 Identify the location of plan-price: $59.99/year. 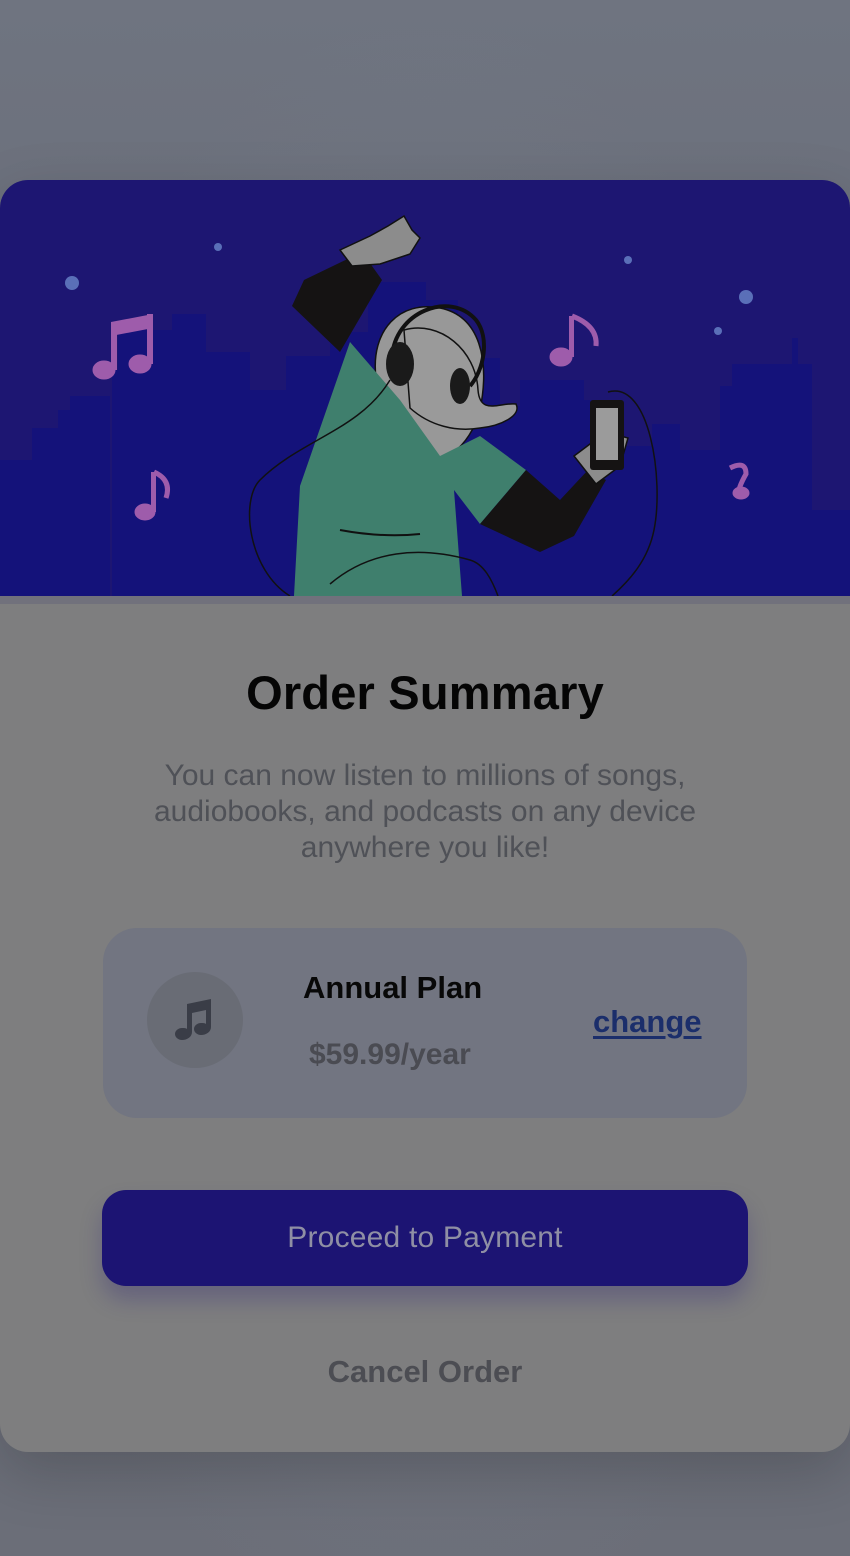
(390, 1054).